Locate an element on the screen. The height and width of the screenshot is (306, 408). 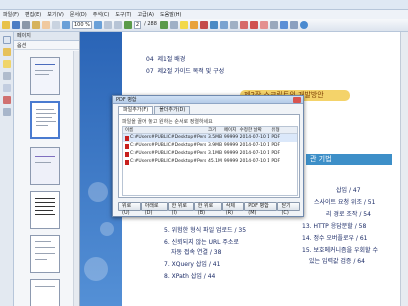
zoom-out-icon is located at coordinates (66, 25).